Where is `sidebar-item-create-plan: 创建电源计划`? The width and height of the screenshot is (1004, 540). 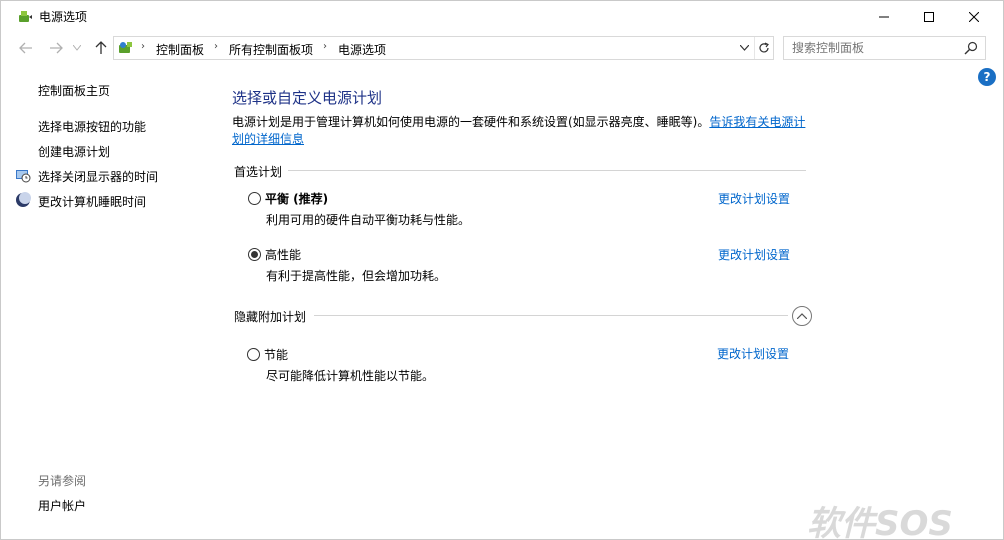
sidebar-item-create-plan: 创建电源计划 is located at coordinates (74, 151).